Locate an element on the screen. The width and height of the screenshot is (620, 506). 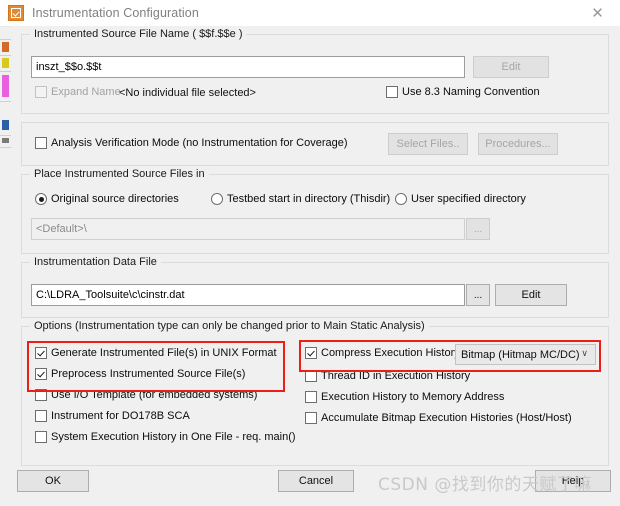
radio-testbed-label: Testbed start in directory (Thisdir) is located at coordinates (309, 199).